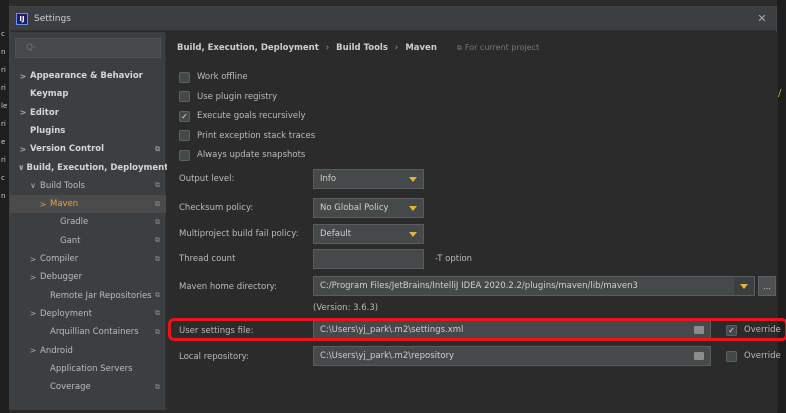 The width and height of the screenshot is (786, 413). I want to click on search-input, so click(86, 48).